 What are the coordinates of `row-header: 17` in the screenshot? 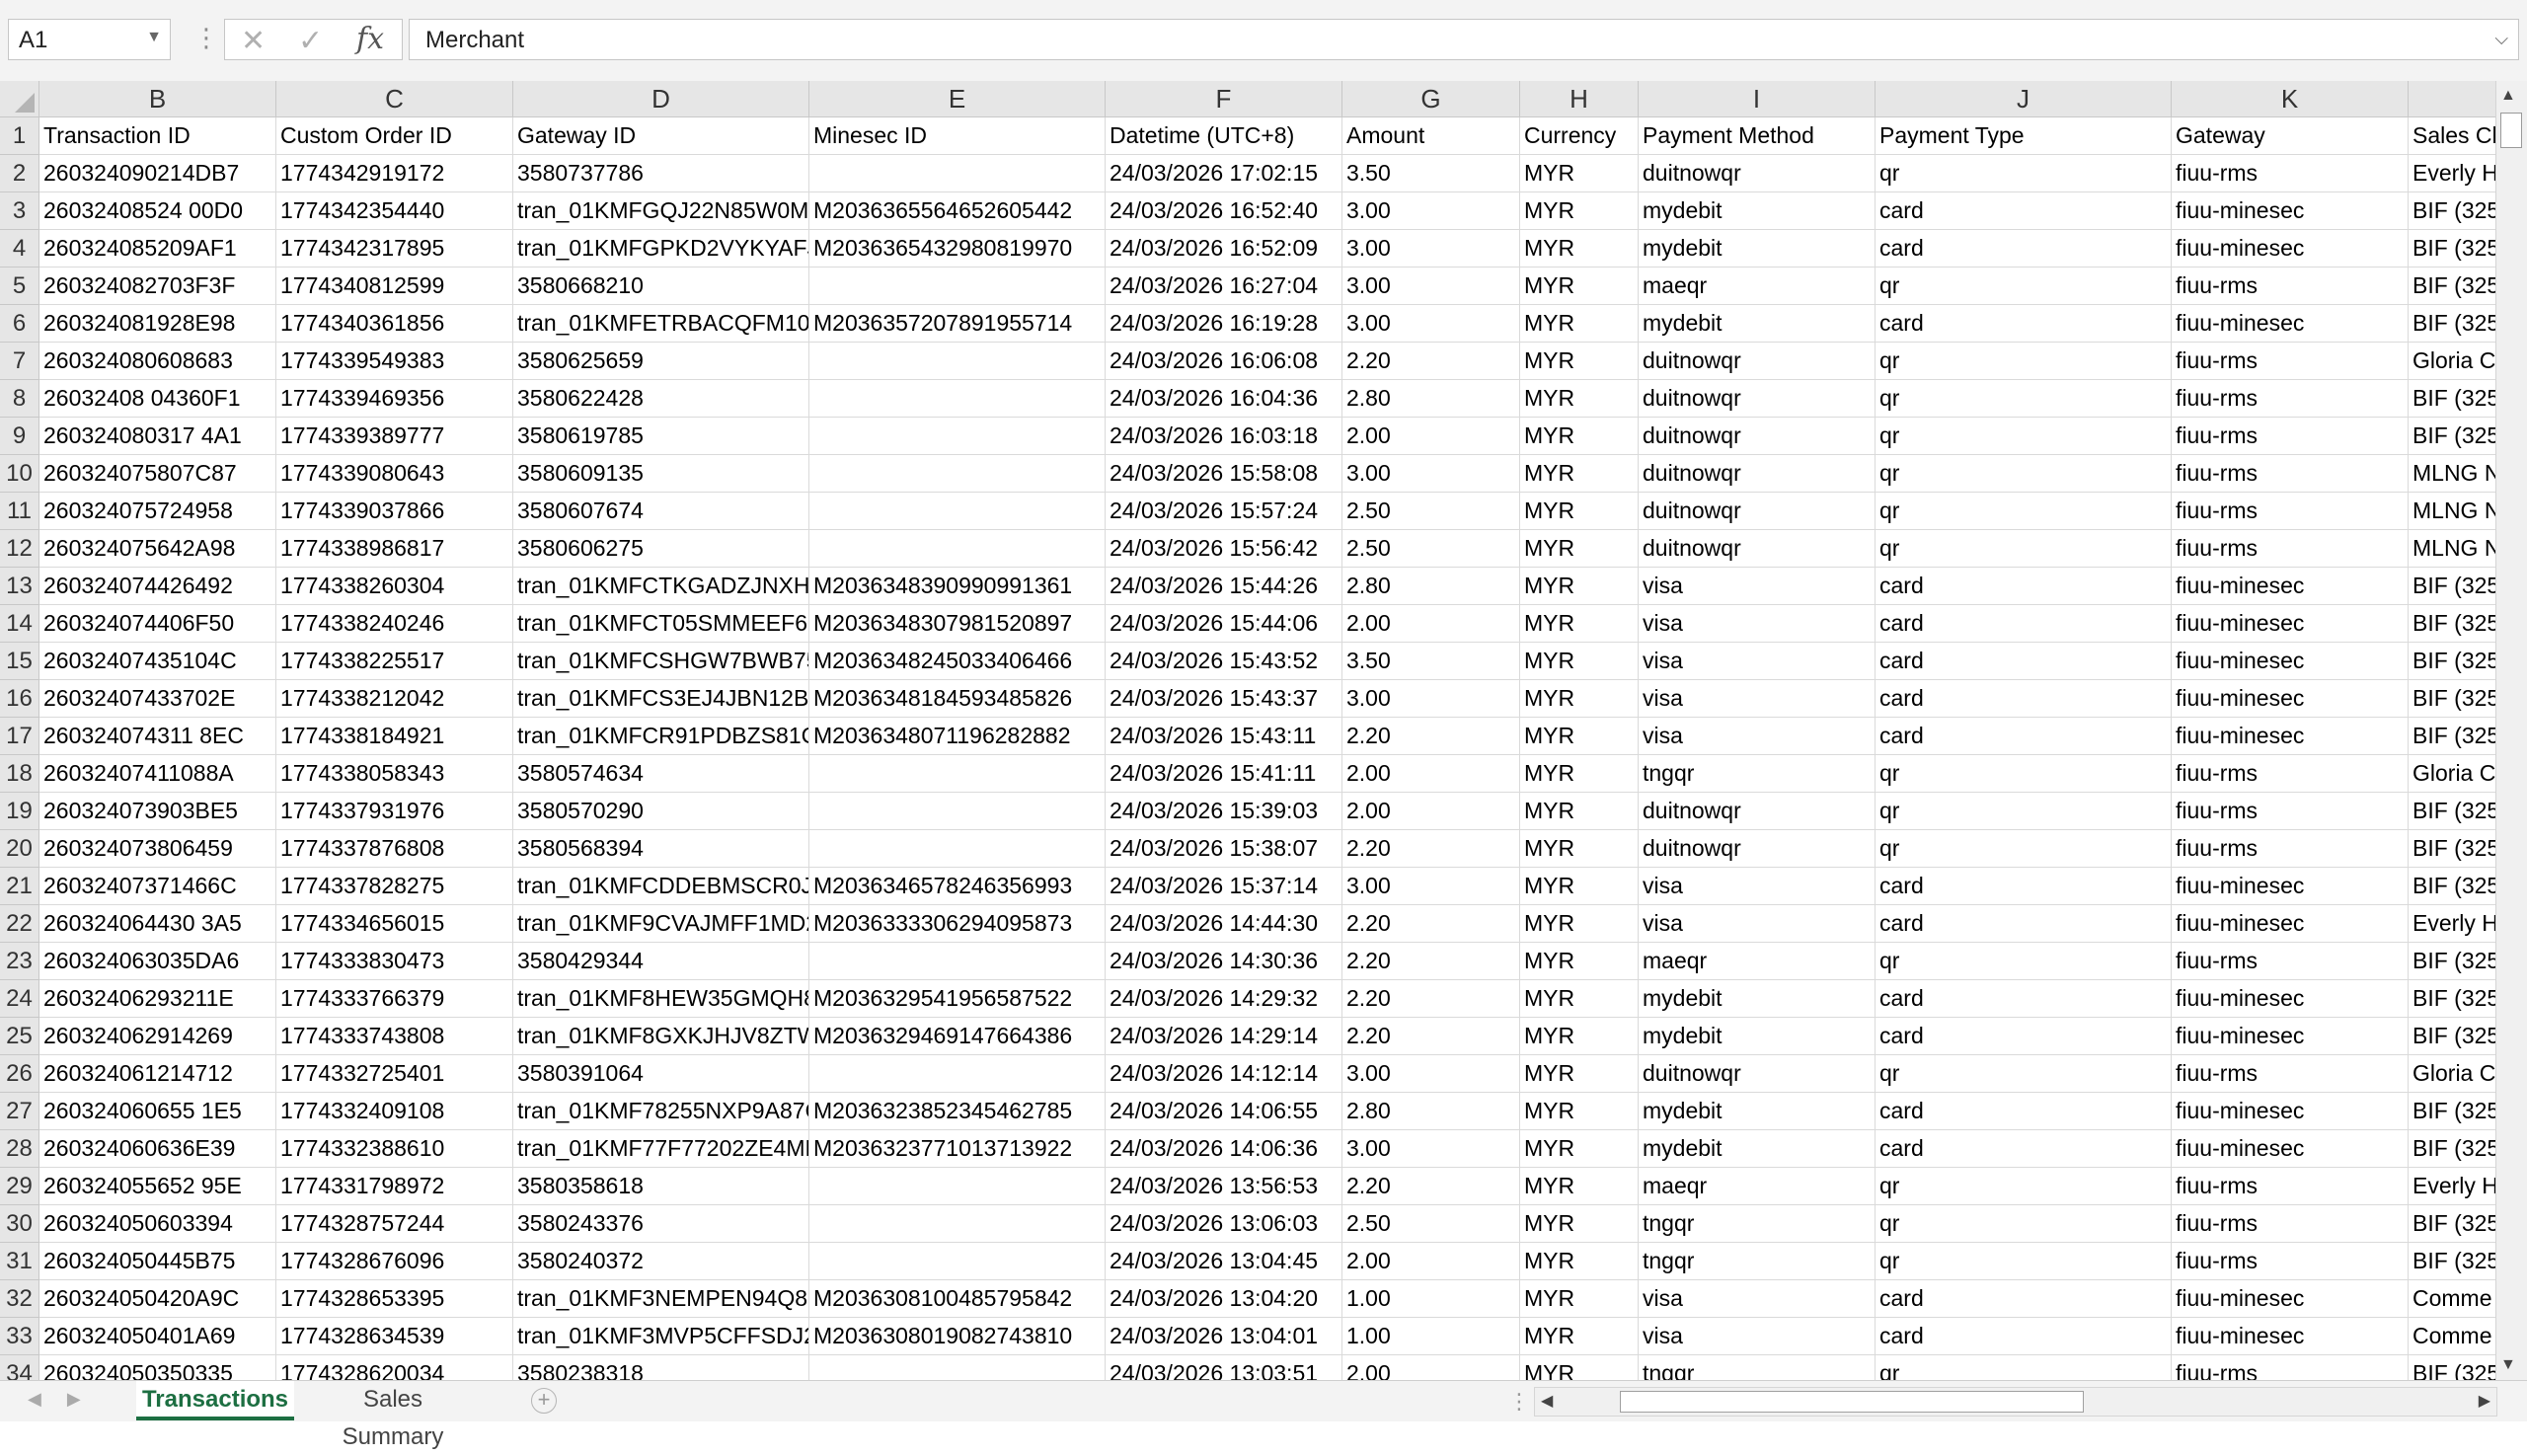 It's located at (19, 736).